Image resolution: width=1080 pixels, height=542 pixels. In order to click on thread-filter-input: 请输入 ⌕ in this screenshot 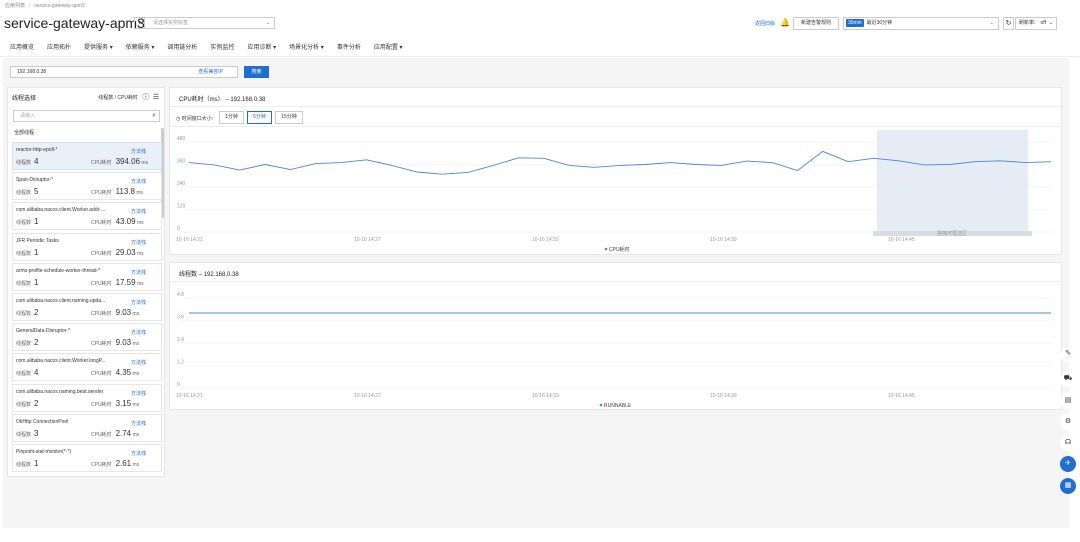, I will do `click(86, 116)`.